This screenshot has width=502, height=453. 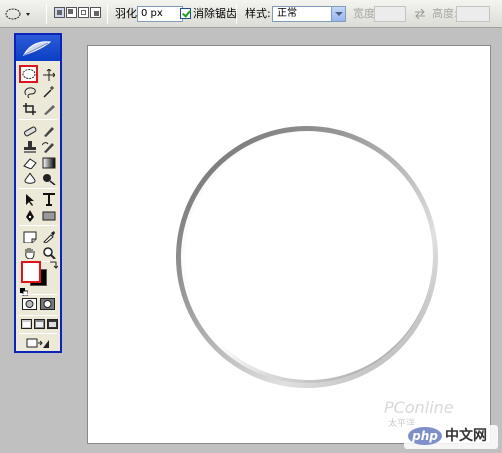 I want to click on toolbox, so click(x=38, y=193).